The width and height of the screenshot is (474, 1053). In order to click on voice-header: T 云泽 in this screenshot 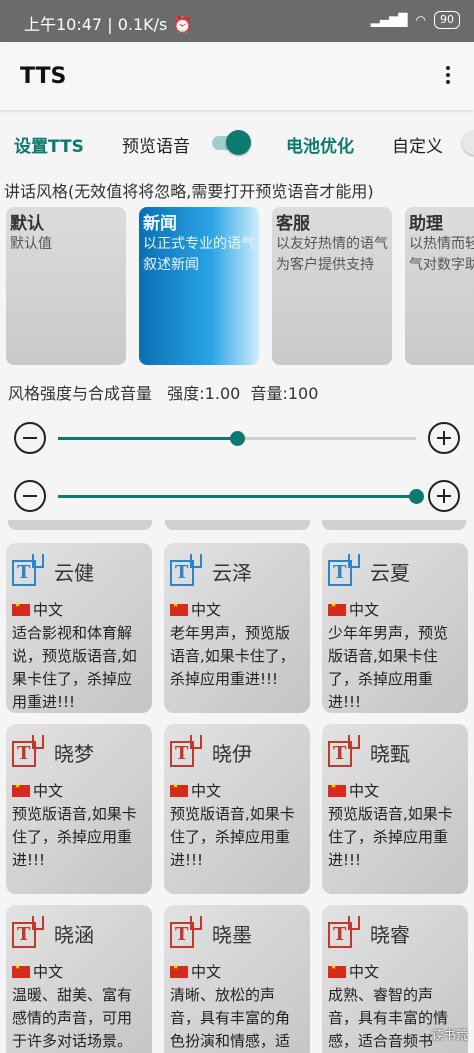, I will do `click(237, 571)`.